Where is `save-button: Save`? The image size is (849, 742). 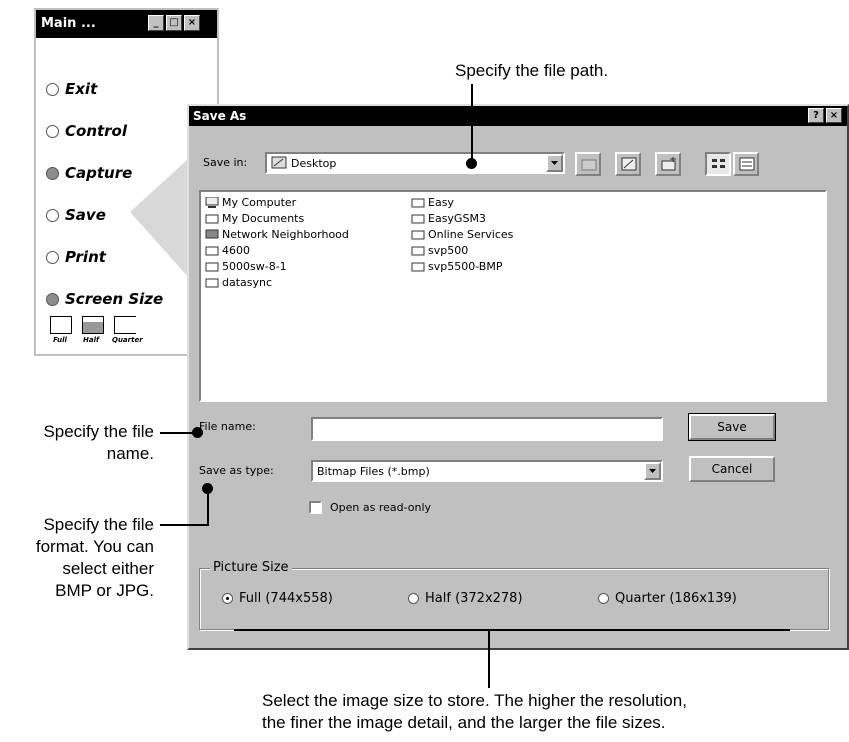 save-button: Save is located at coordinates (732, 427).